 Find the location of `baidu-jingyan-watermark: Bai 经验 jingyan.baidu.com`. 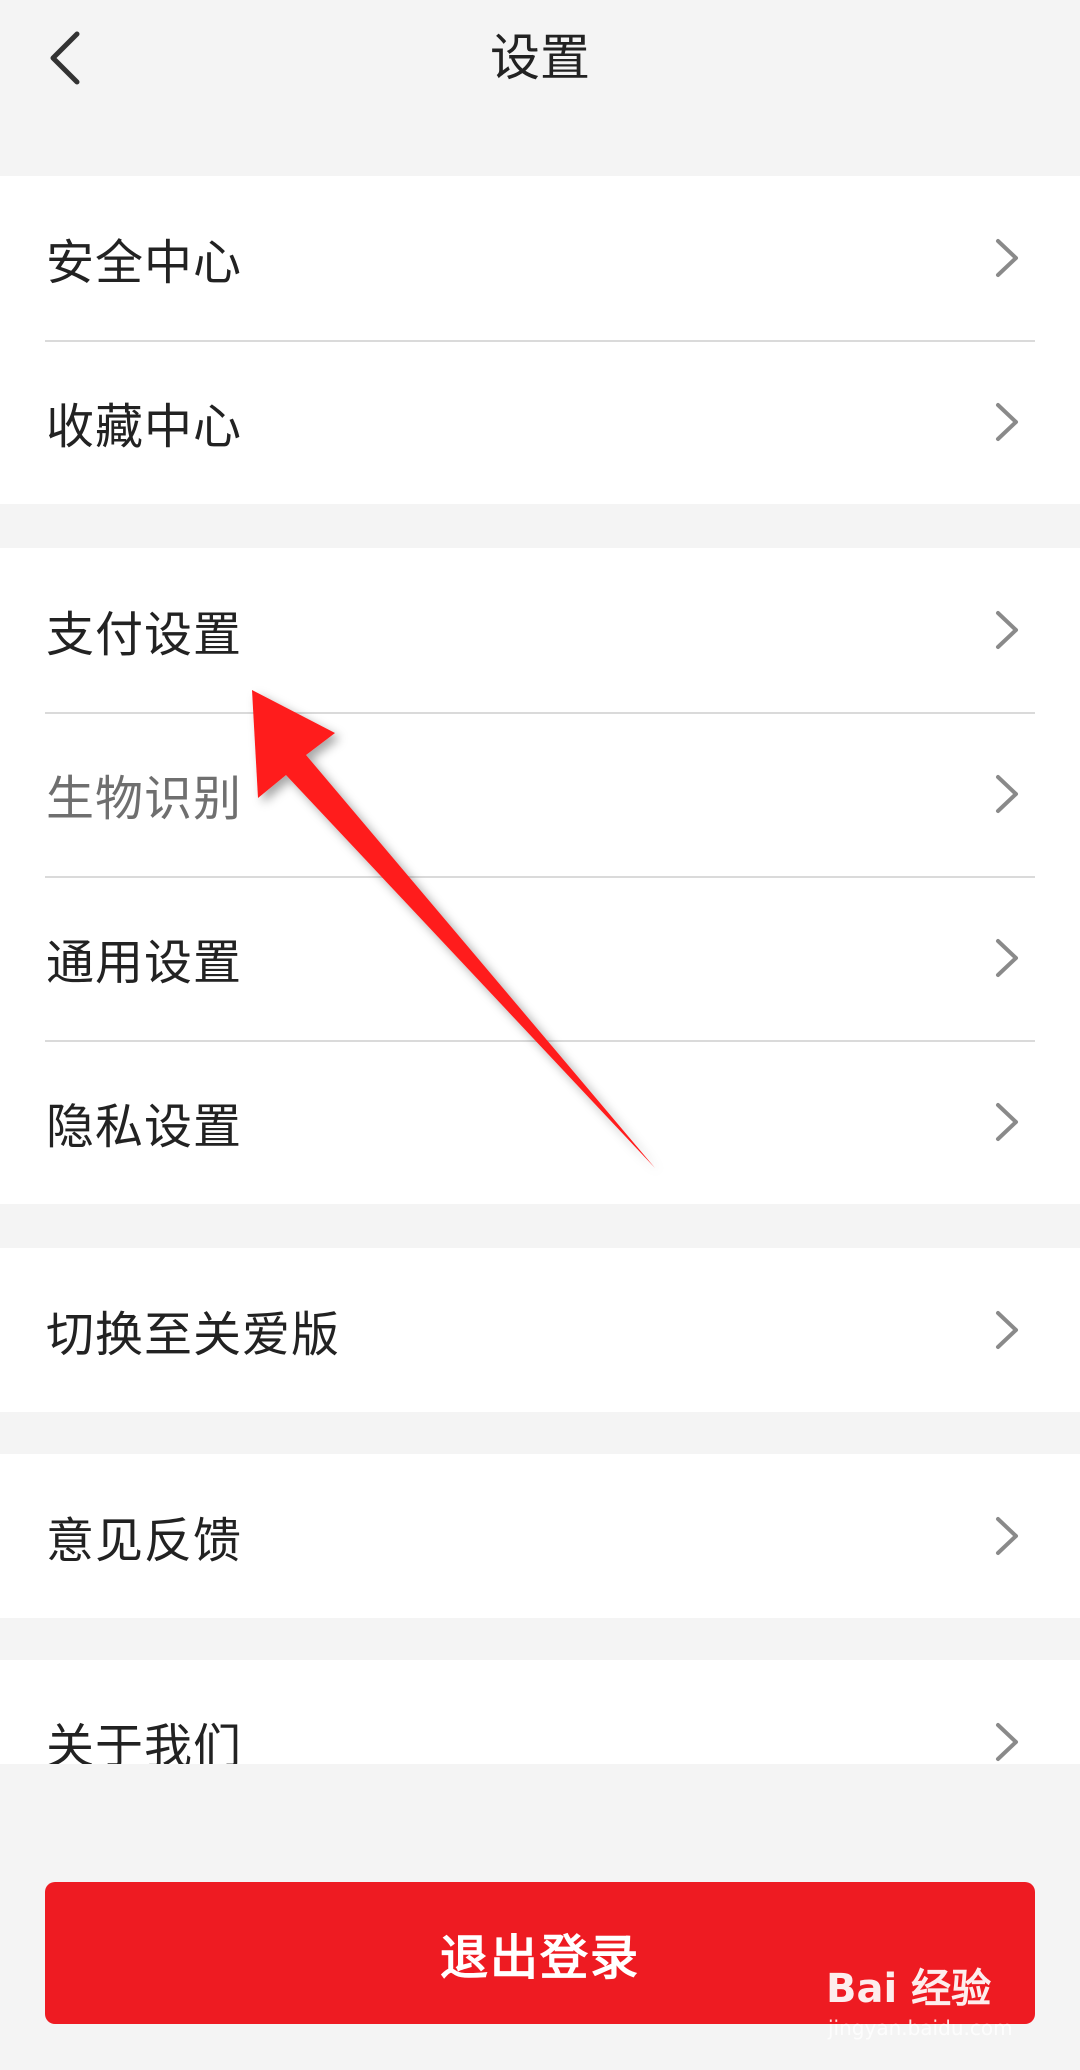

baidu-jingyan-watermark: Bai 经验 jingyan.baidu.com is located at coordinates (936, 2008).